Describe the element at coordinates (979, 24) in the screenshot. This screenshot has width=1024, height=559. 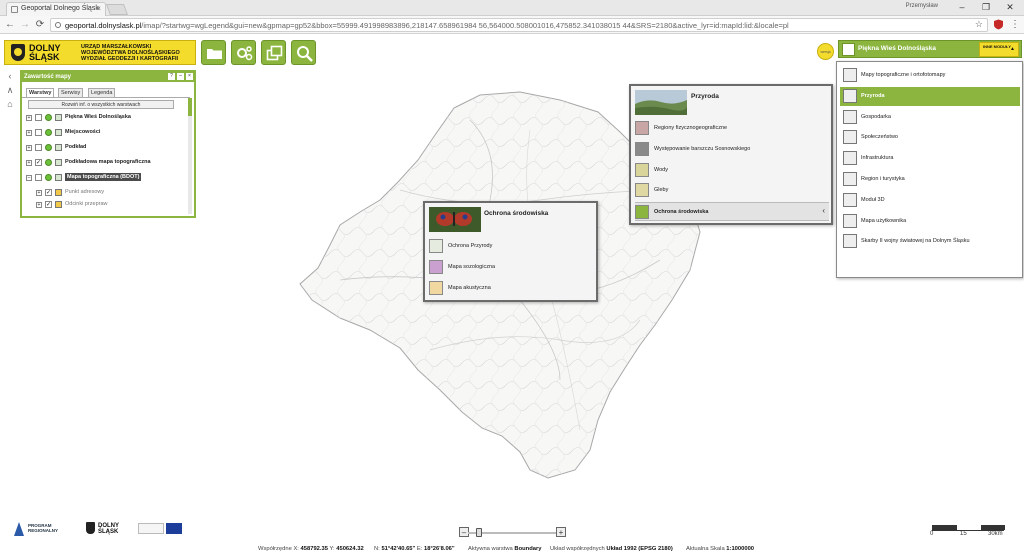
I see `bookmark-star-icon: ☆` at that location.